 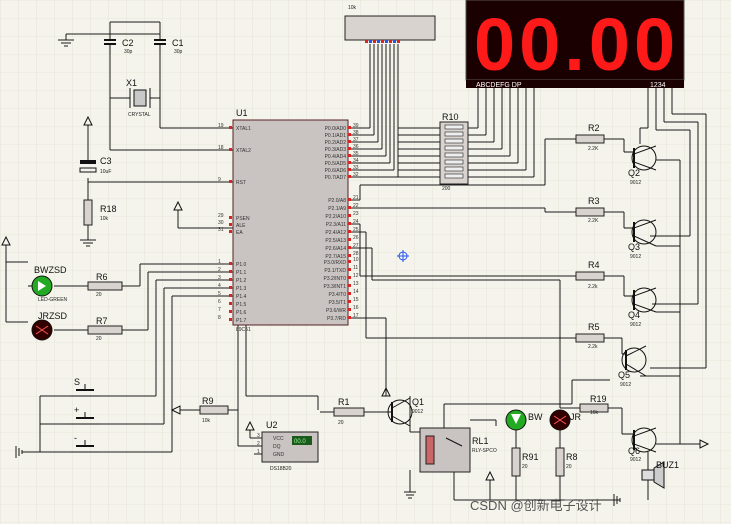 I want to click on r1-value: 20, so click(x=341, y=423).